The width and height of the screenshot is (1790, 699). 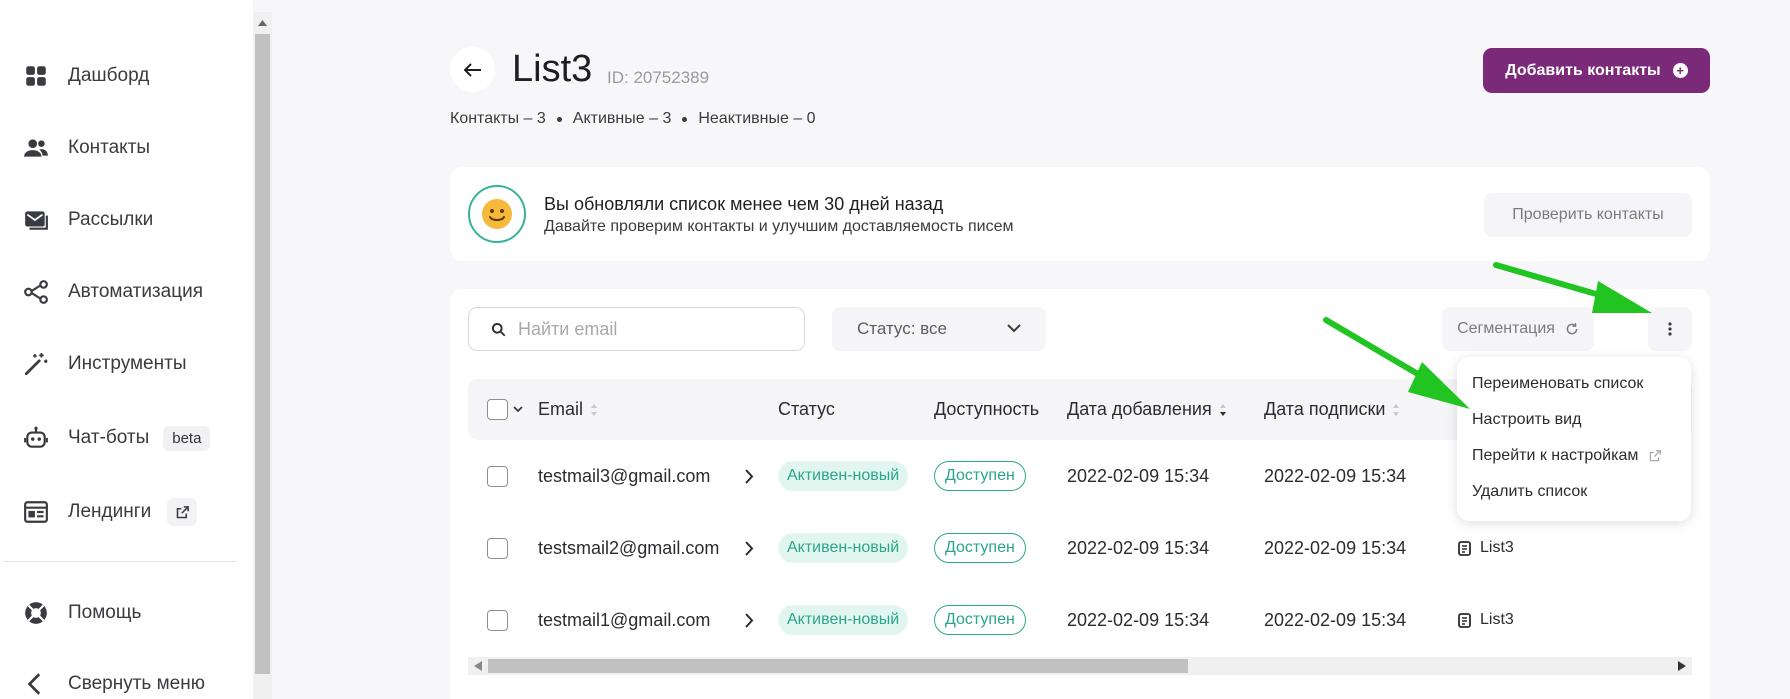 What do you see at coordinates (36, 438) in the screenshot?
I see `robot-icon` at bounding box center [36, 438].